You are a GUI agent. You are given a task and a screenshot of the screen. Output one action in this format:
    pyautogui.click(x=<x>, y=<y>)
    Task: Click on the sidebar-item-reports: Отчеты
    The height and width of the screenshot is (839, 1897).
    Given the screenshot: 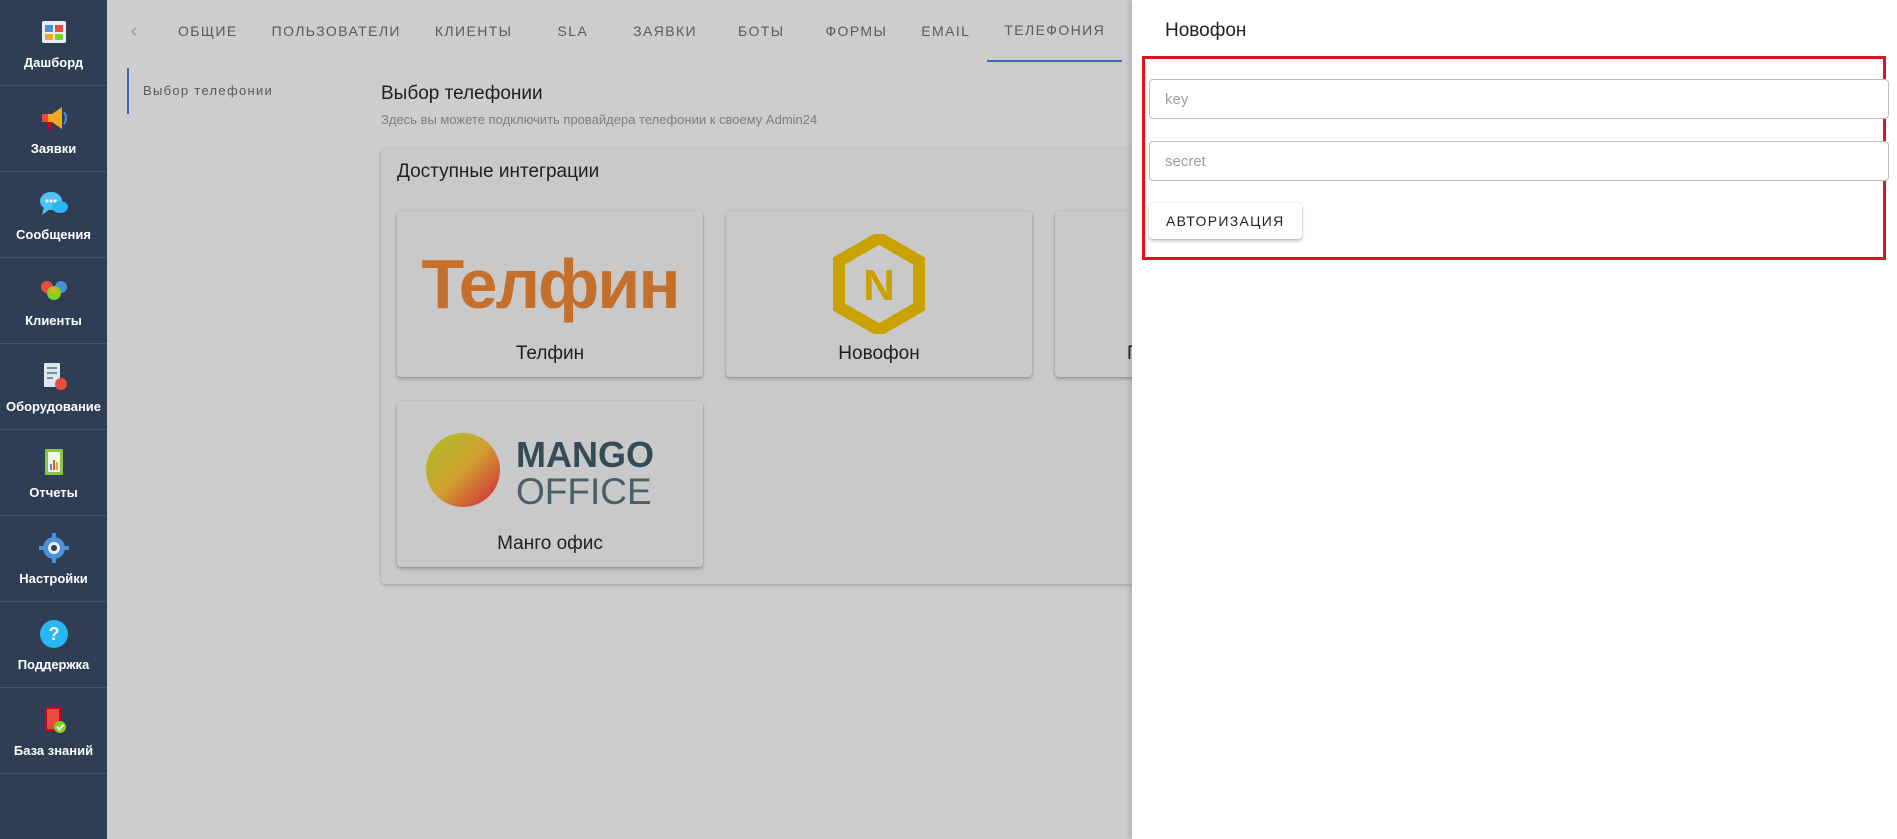 What is the action you would take?
    pyautogui.click(x=53, y=473)
    